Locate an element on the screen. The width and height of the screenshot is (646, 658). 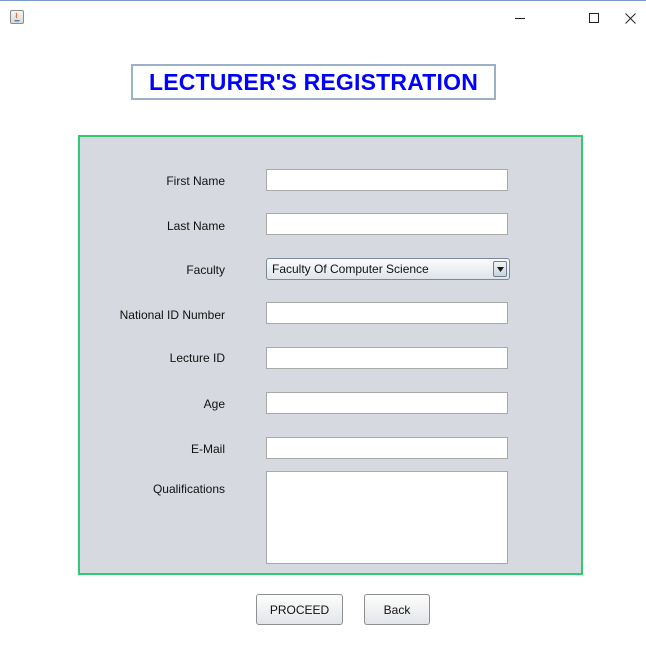
chevron-down-icon is located at coordinates (500, 269).